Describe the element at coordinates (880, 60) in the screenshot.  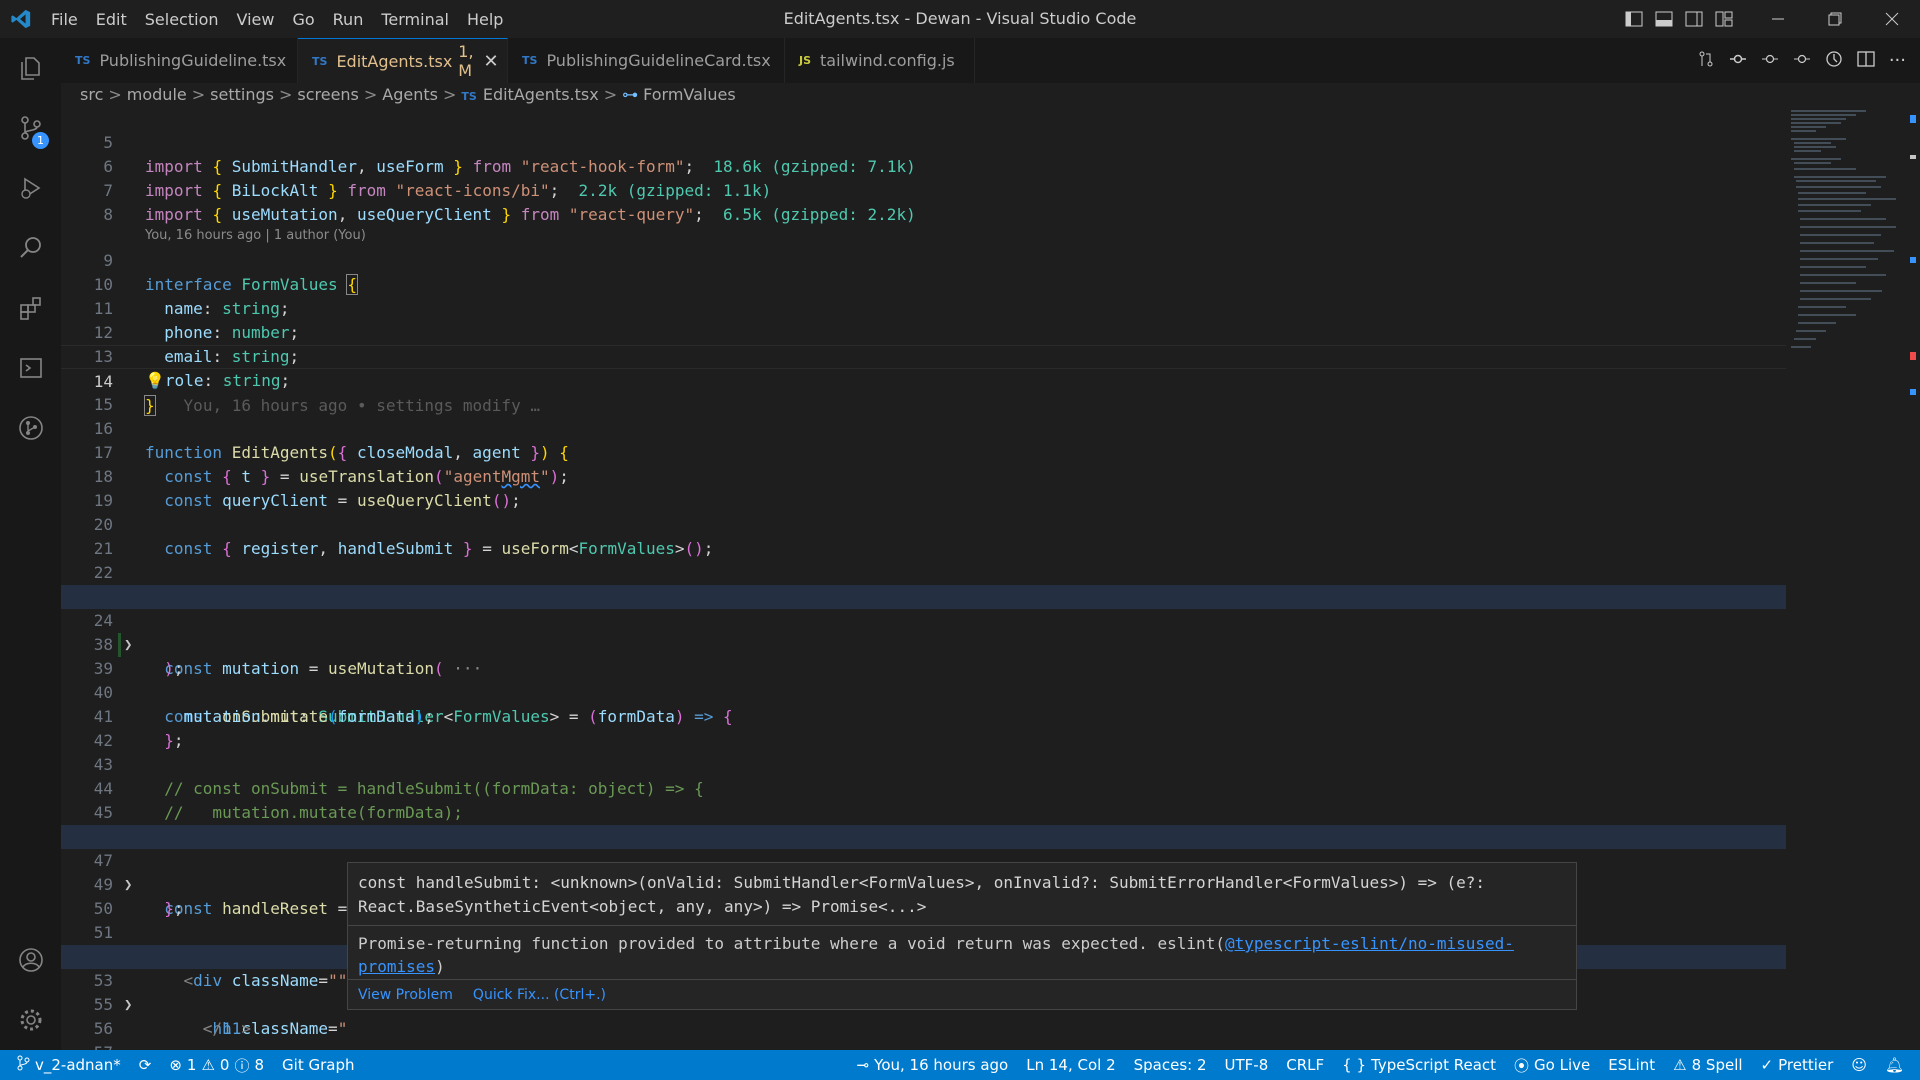
I see `tab-tailwind-config: JS tailwind.config.js` at that location.